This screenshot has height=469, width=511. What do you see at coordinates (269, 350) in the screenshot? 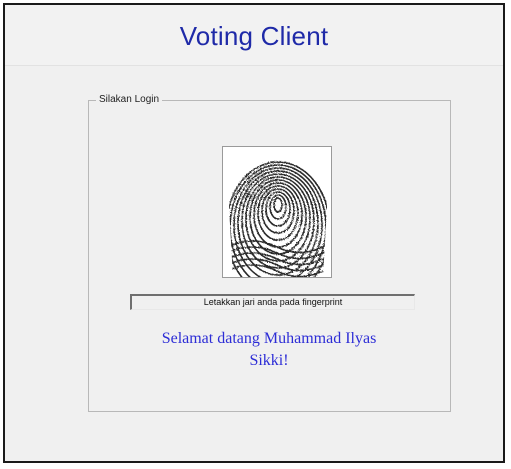
I see `welcome-message: Selamat datang Muhammad Ilyas Sikki!` at bounding box center [269, 350].